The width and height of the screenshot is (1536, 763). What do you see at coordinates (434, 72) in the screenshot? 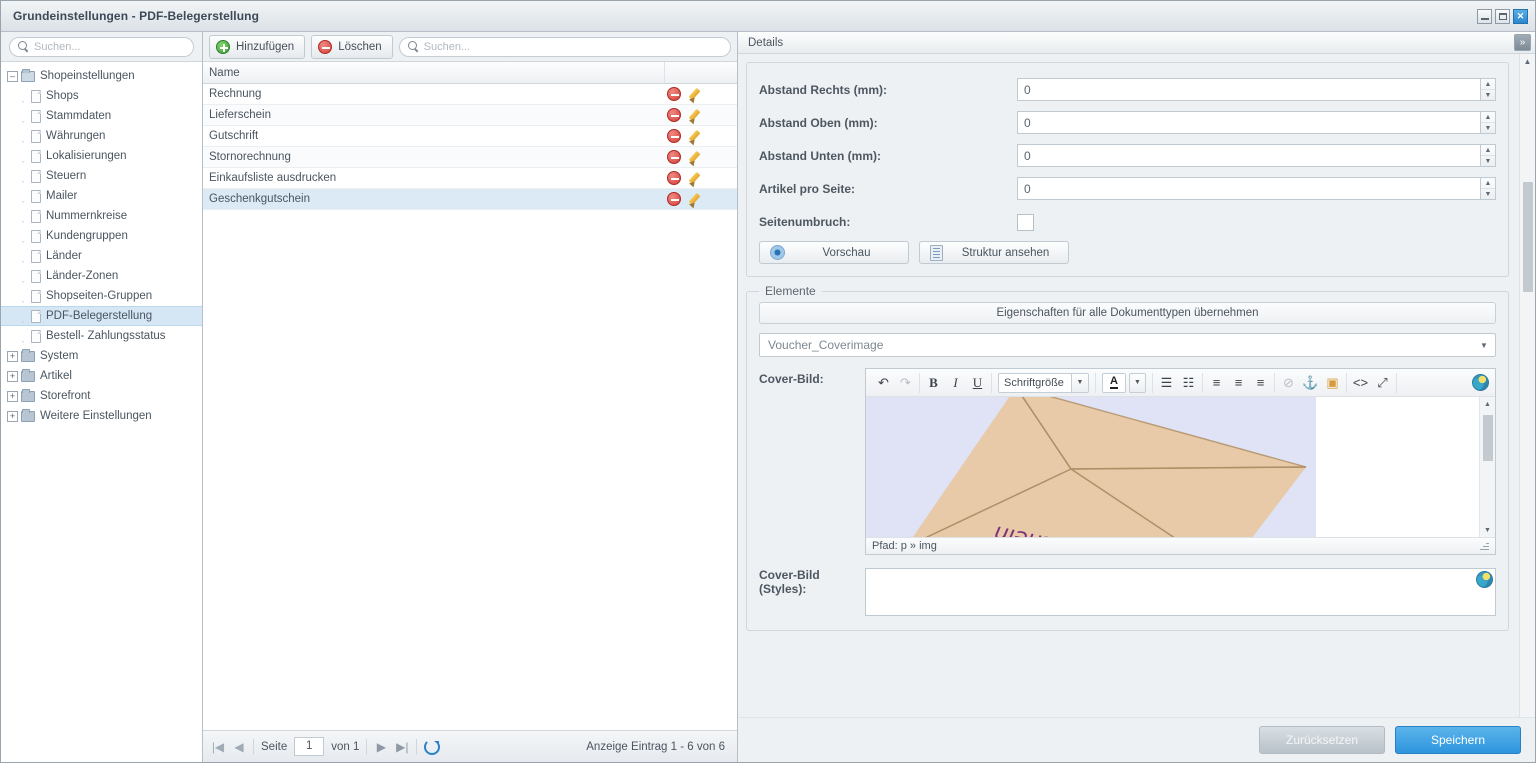
I see `grid-column-name: Name` at bounding box center [434, 72].